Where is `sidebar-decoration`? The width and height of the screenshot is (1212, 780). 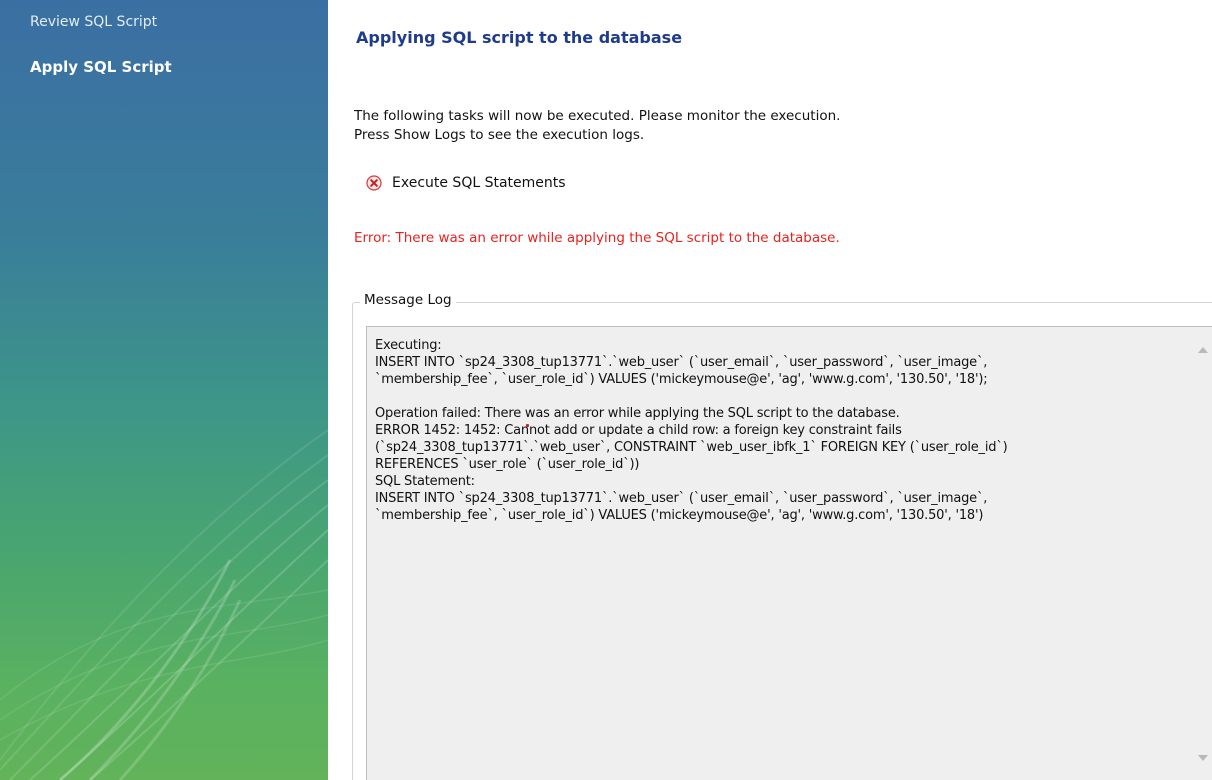
sidebar-decoration is located at coordinates (164, 604).